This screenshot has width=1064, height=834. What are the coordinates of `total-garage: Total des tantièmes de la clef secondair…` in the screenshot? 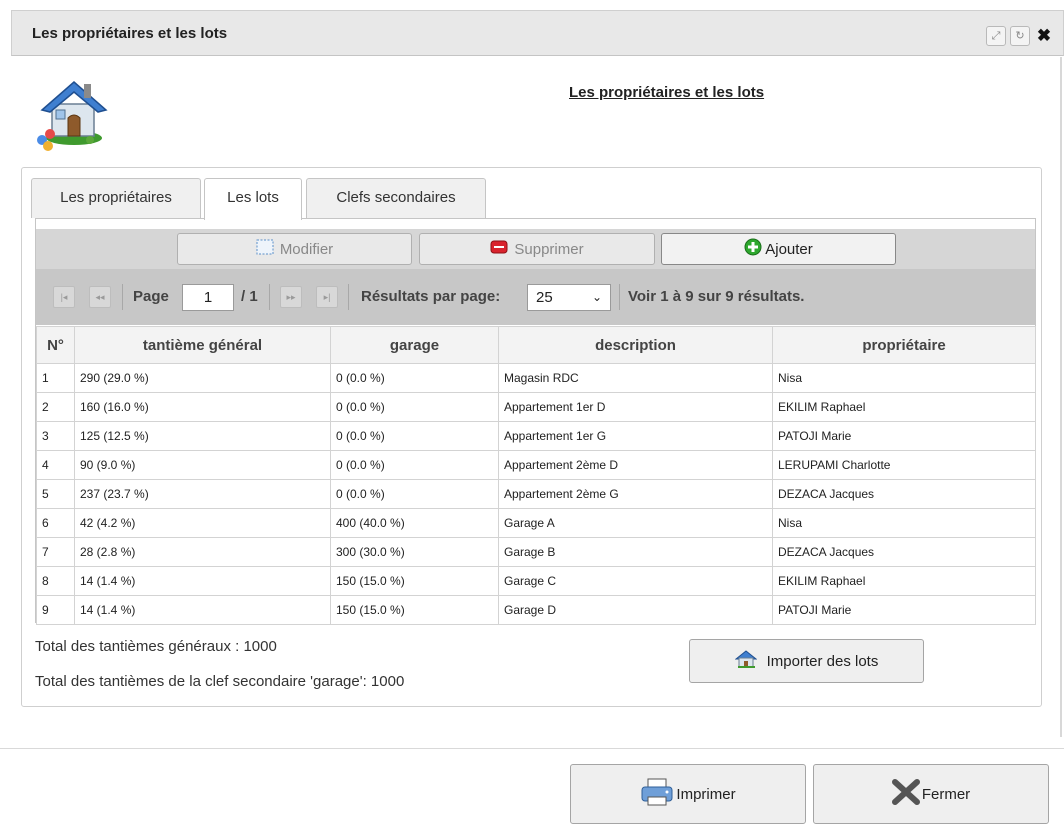 It's located at (220, 681).